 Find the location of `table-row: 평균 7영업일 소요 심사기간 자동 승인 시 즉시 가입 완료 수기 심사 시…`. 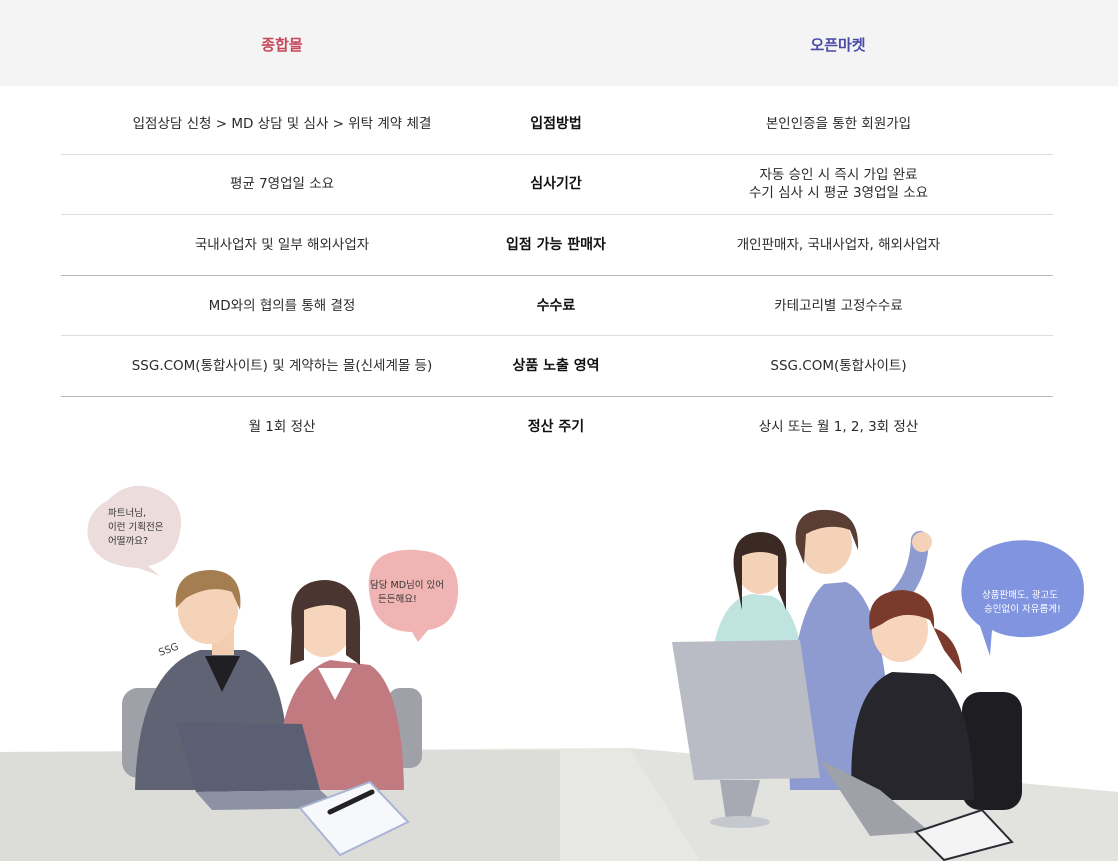

table-row: 평균 7영업일 소요 심사기간 자동 승인 시 즉시 가입 완료 수기 심사 시… is located at coordinates (557, 185).